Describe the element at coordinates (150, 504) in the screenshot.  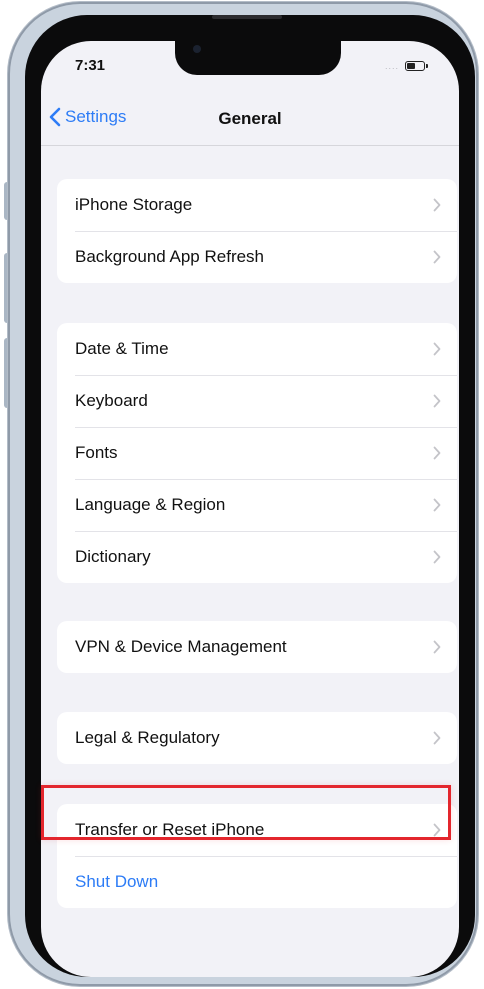
I see `list-item-label: Language & Region` at that location.